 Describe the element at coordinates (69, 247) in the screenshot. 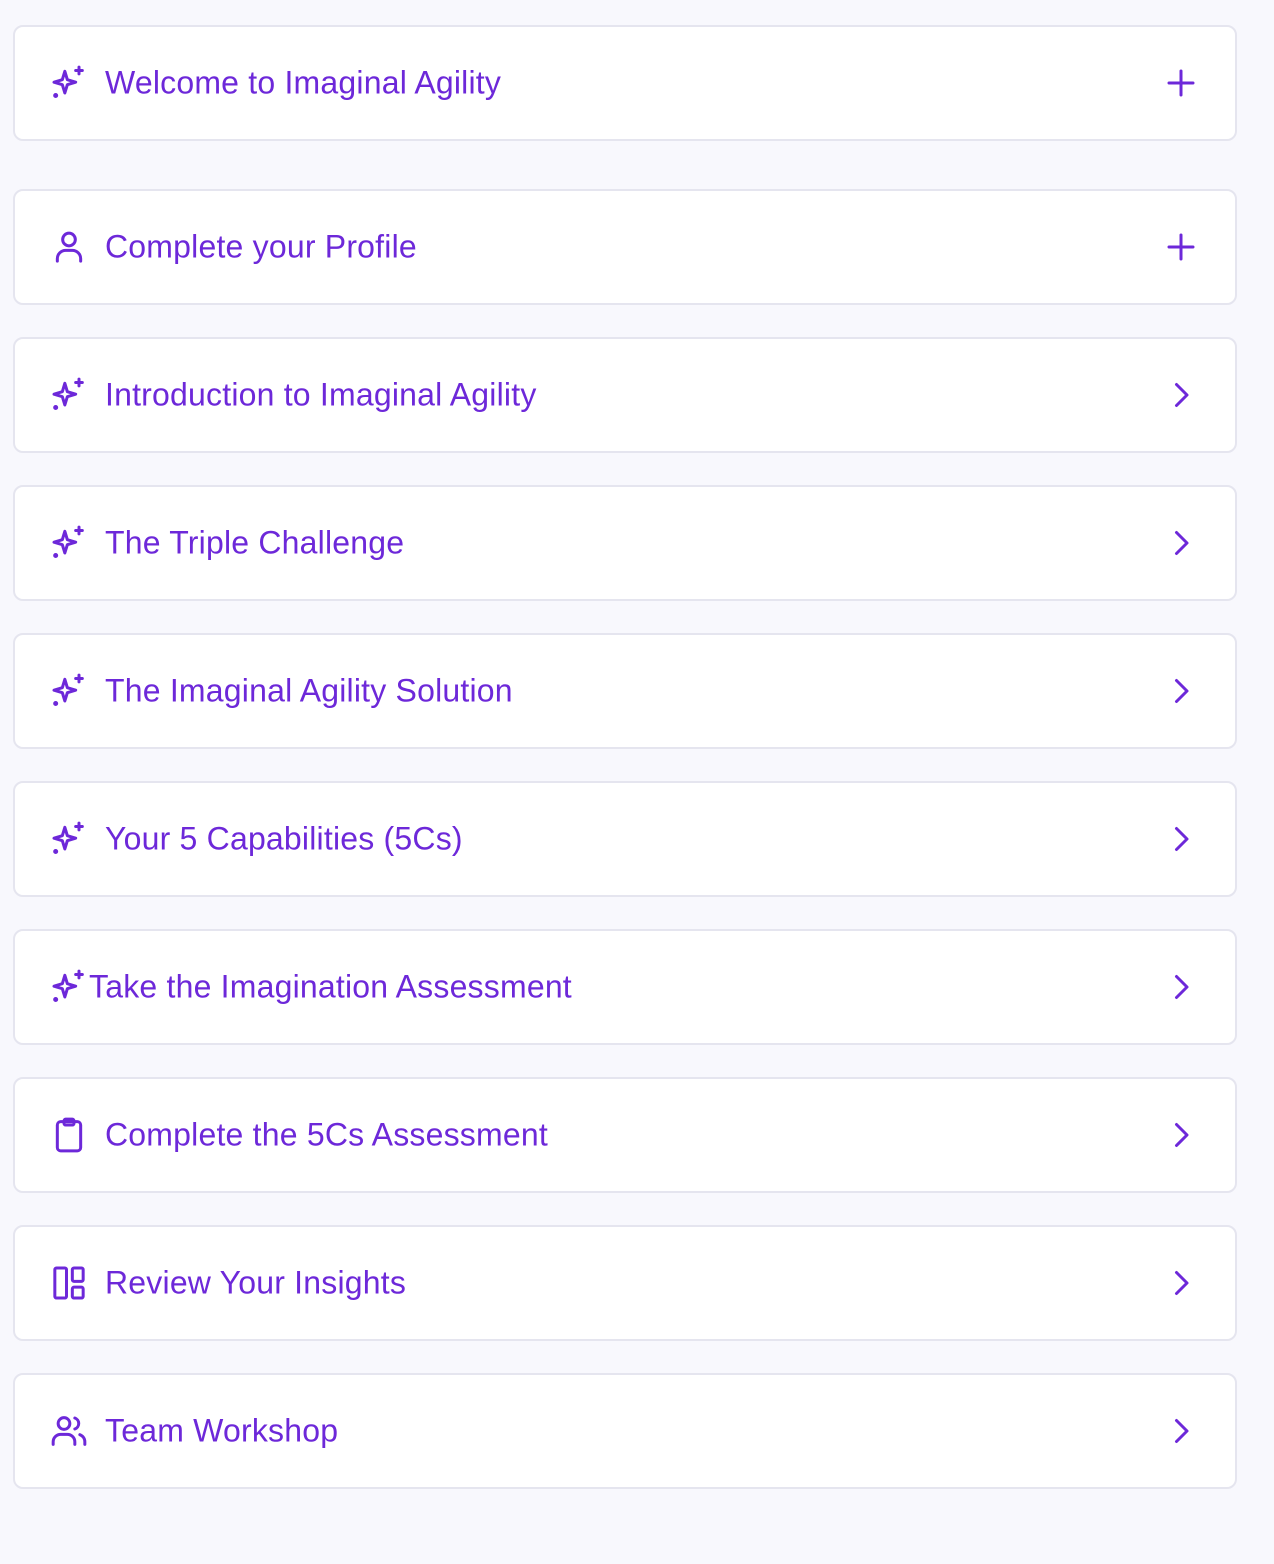

I see `user-icon` at that location.